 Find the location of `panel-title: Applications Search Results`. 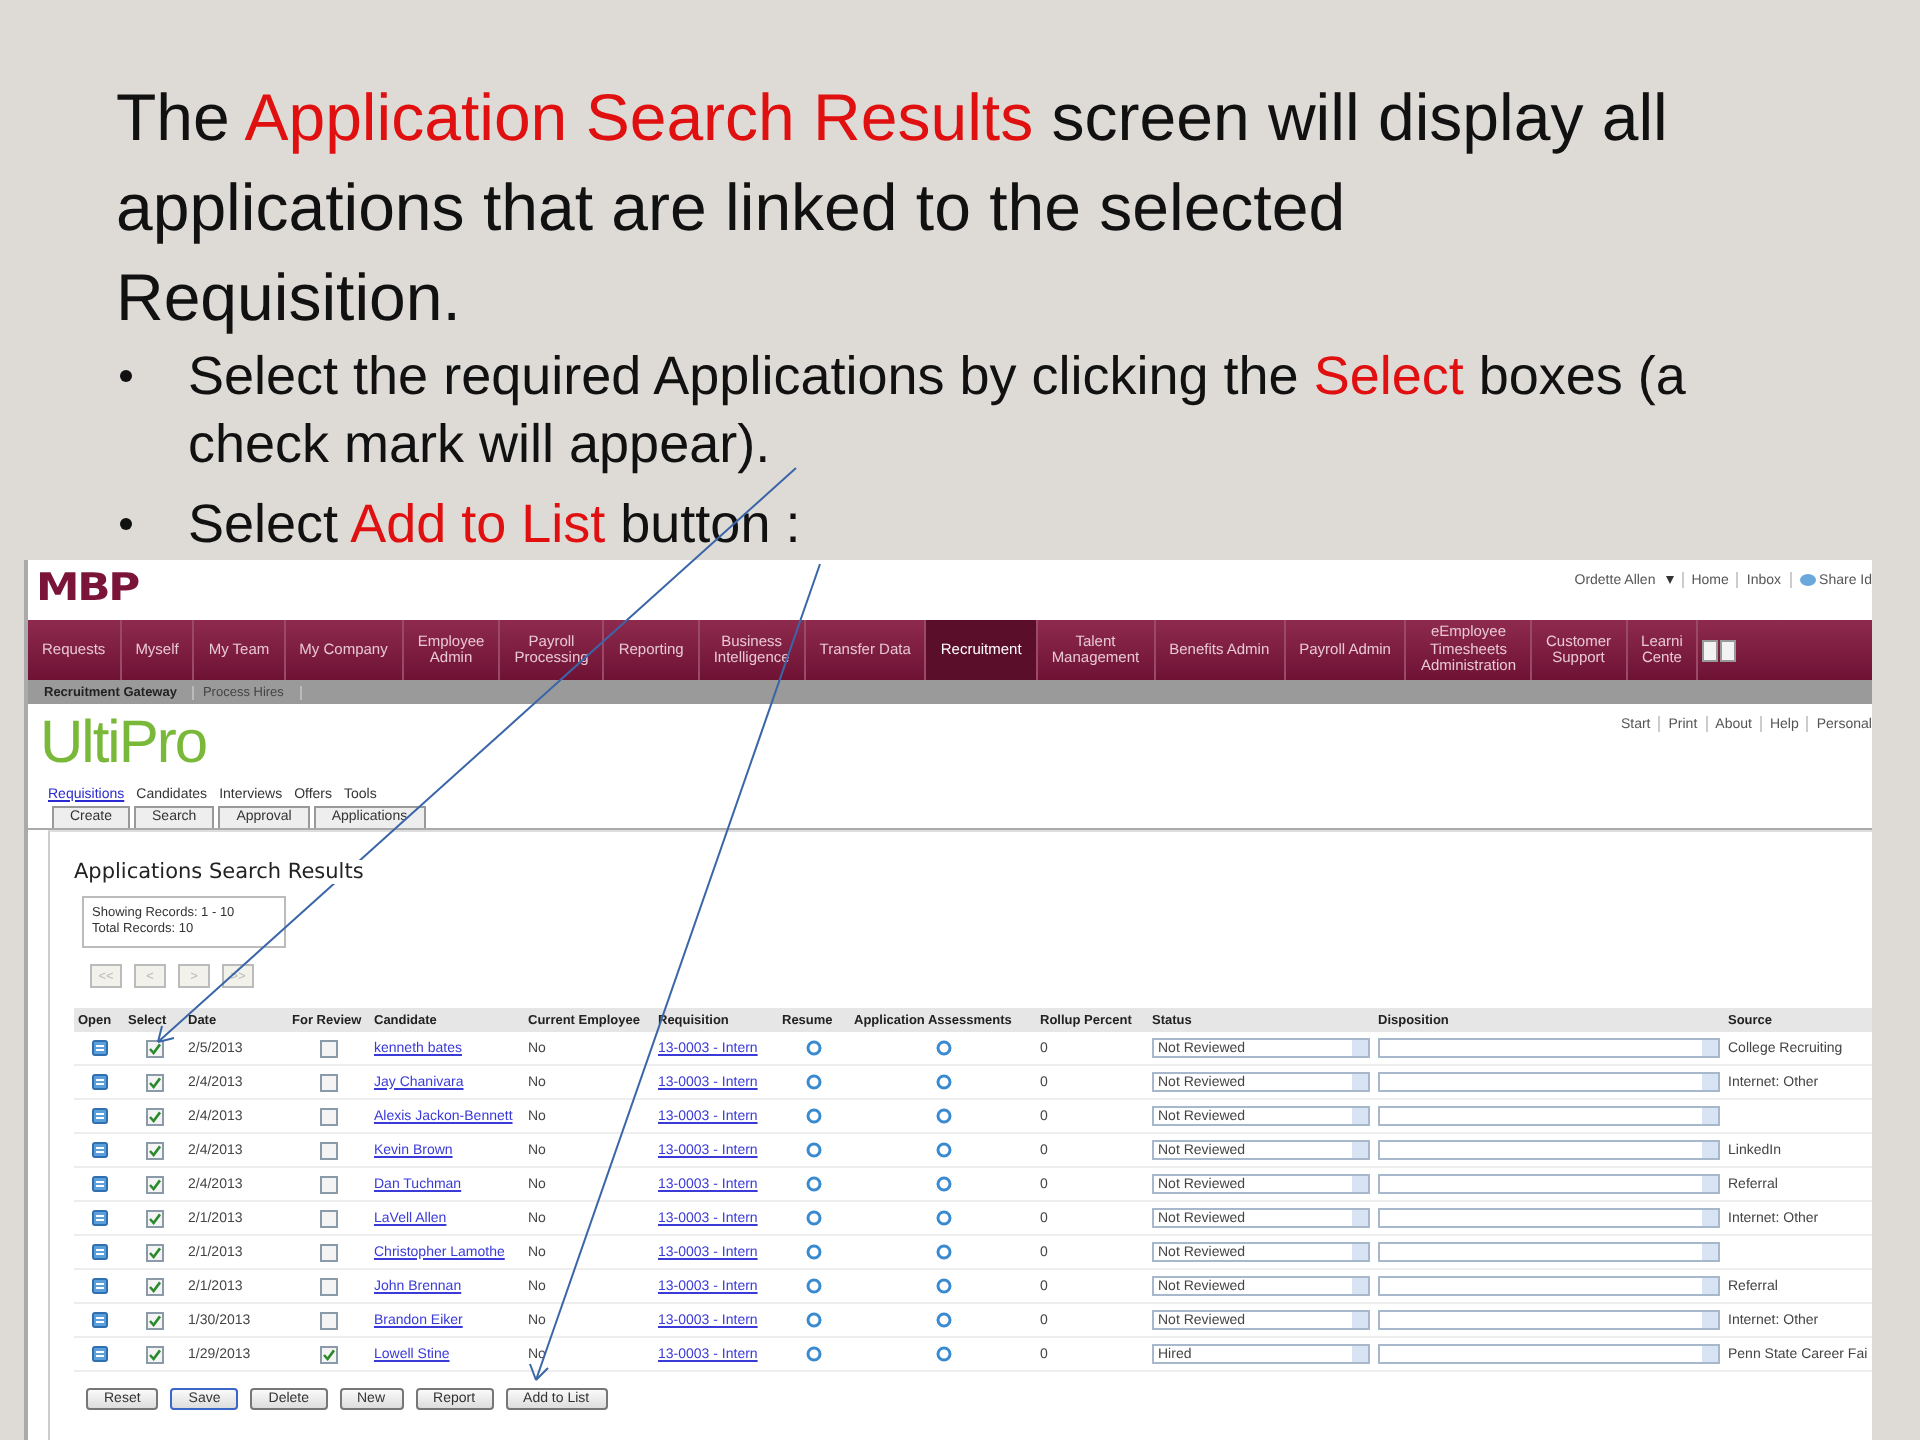

panel-title: Applications Search Results is located at coordinates (219, 872).